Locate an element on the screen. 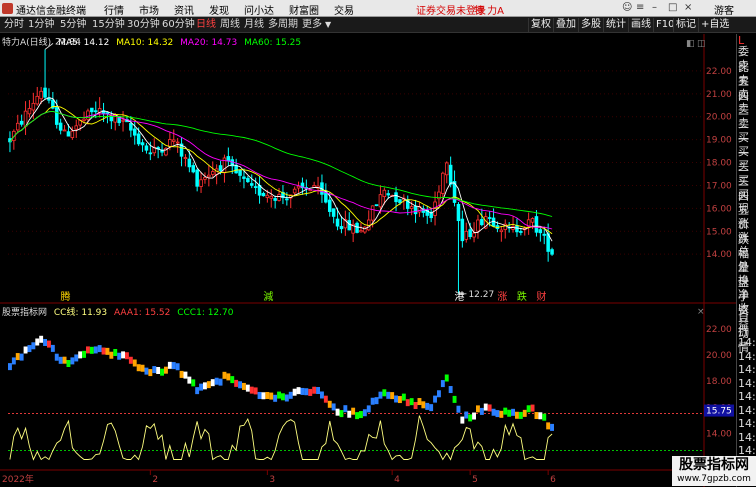  price-tick: 21.00 is located at coordinates (719, 95).